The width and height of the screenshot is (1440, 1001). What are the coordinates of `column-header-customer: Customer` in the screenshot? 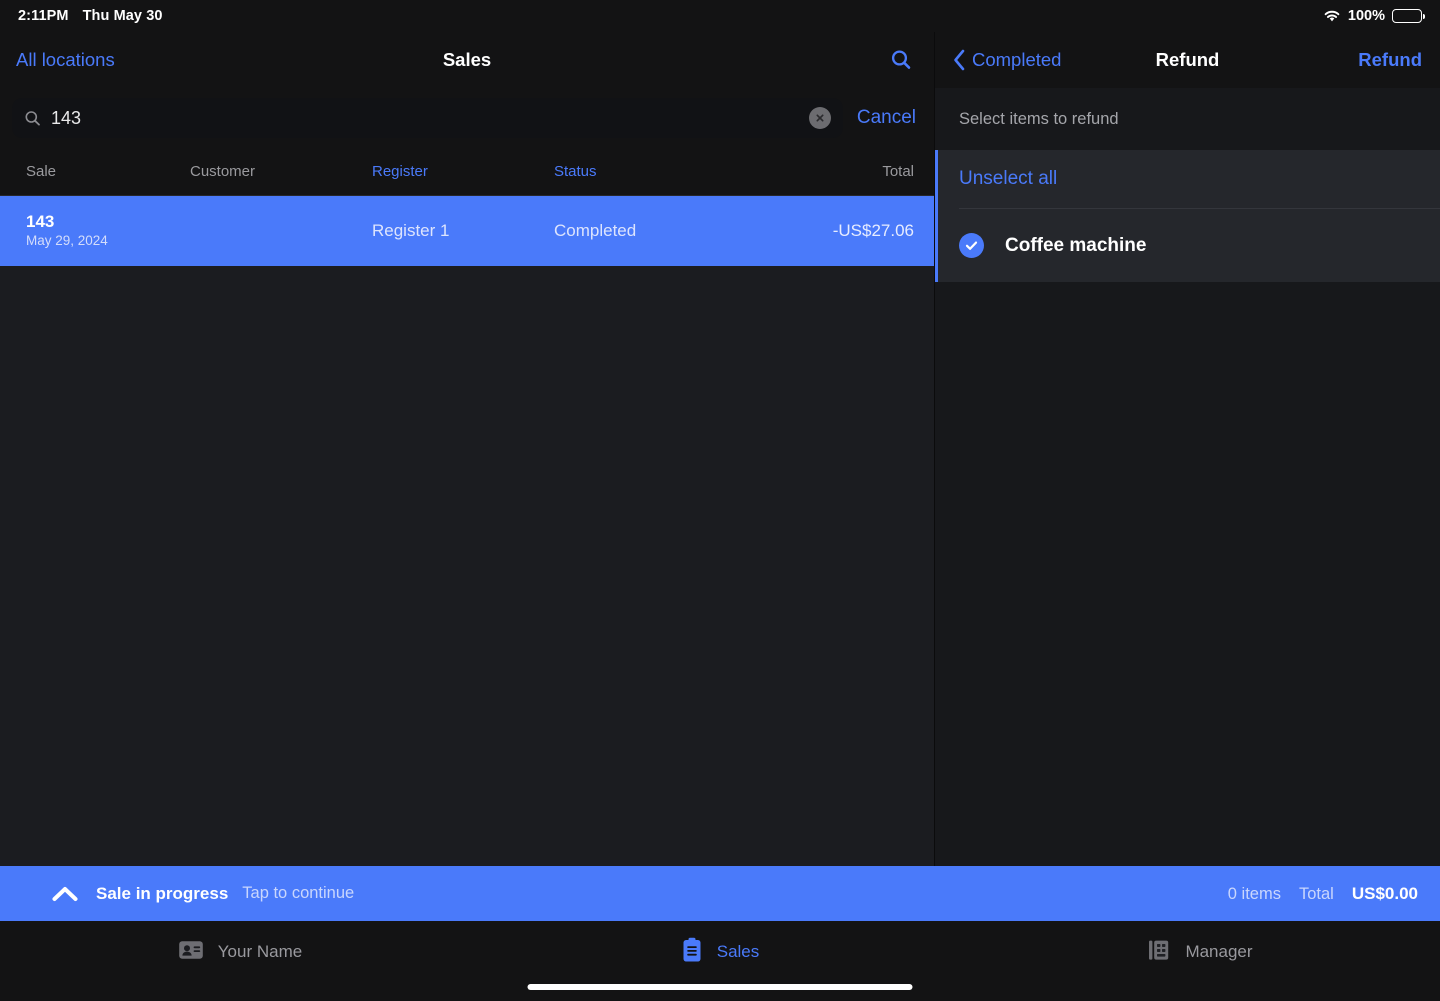 It's located at (281, 171).